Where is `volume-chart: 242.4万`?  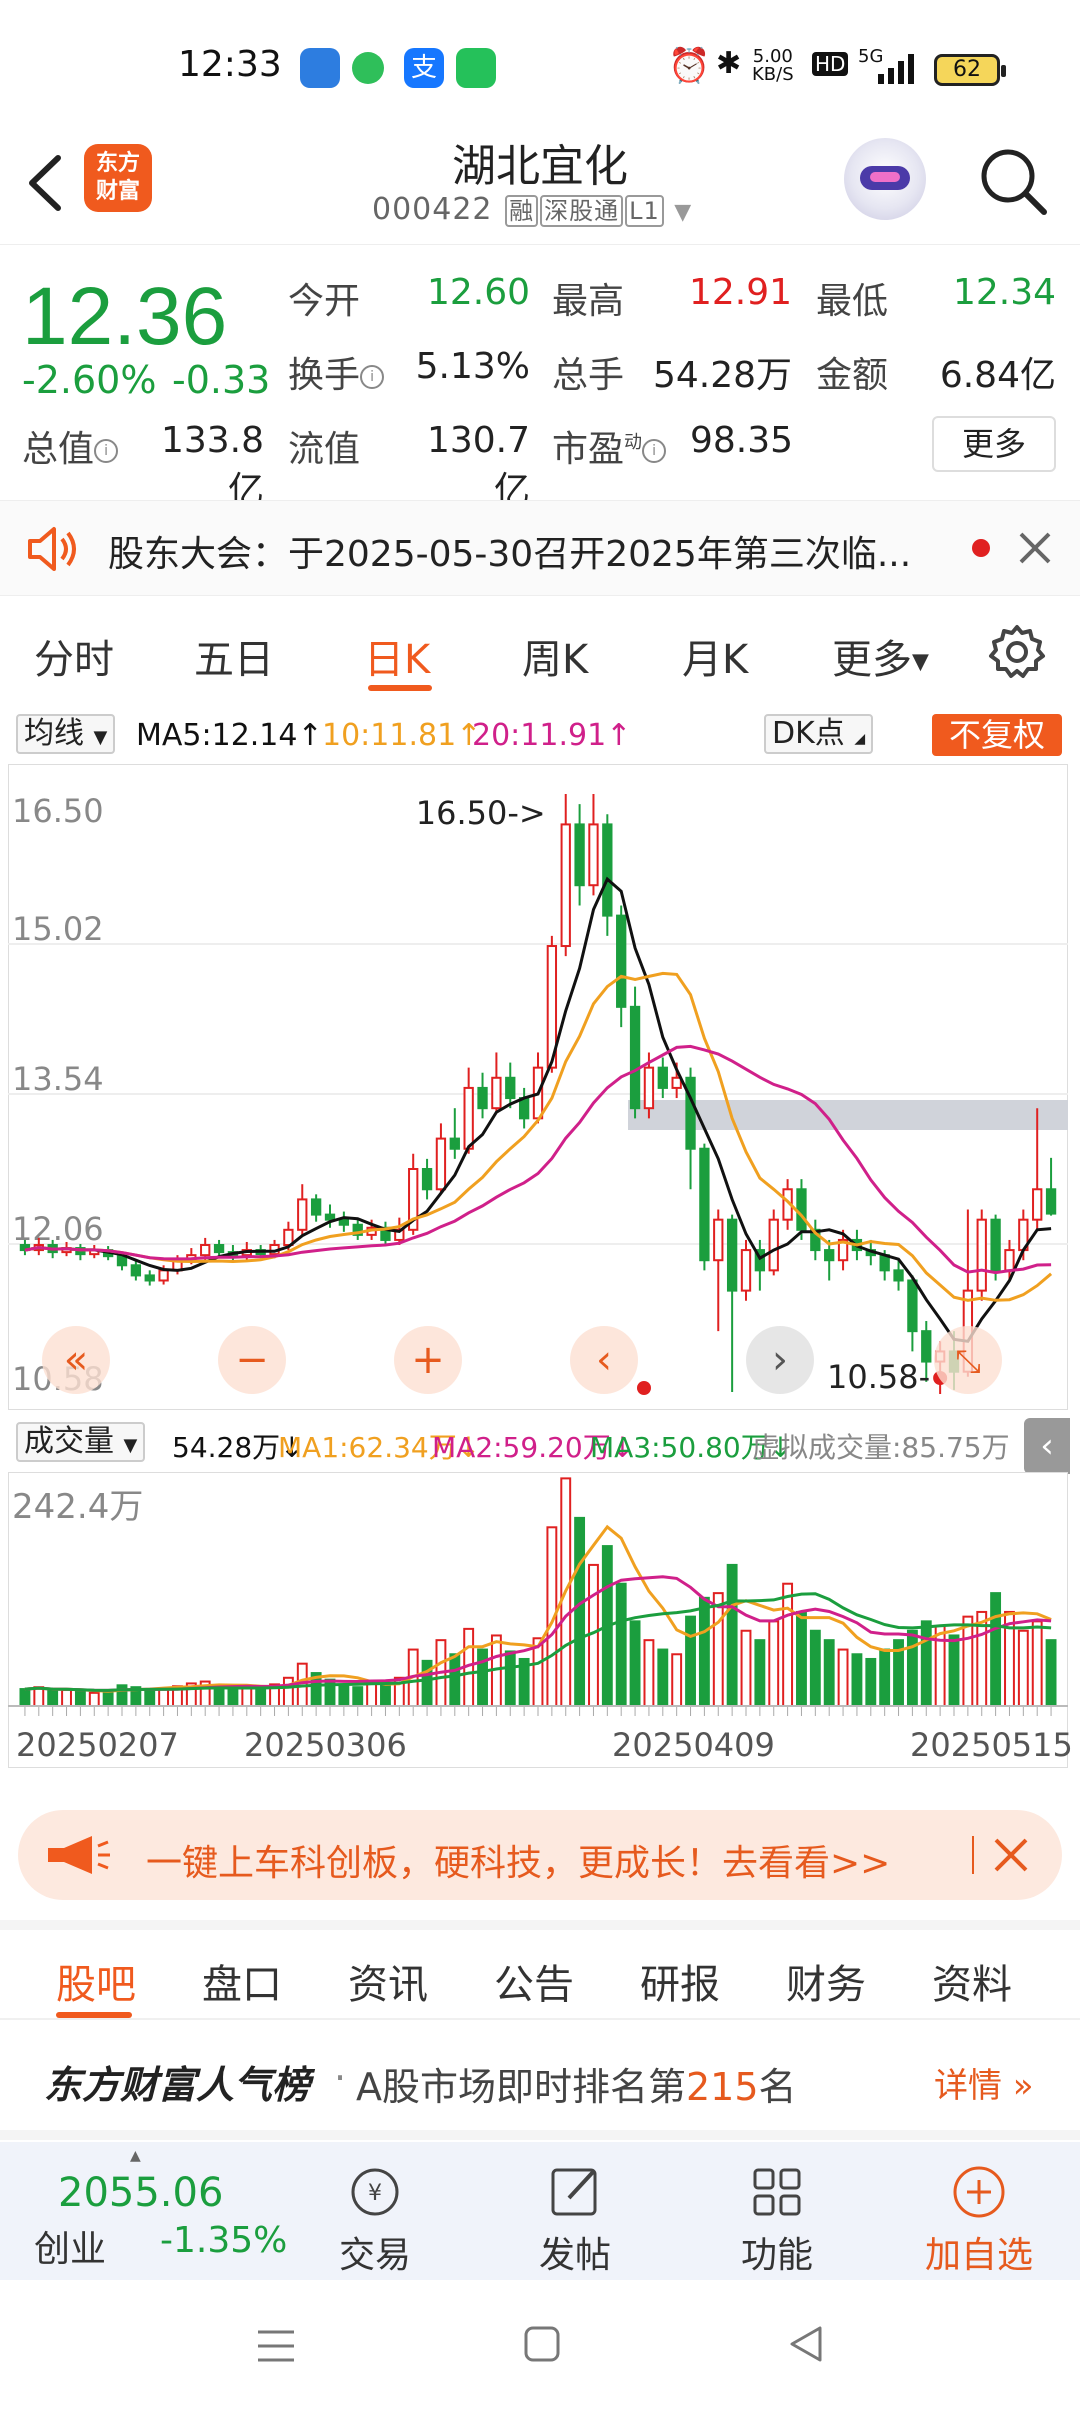 volume-chart: 242.4万 is located at coordinates (538, 1620).